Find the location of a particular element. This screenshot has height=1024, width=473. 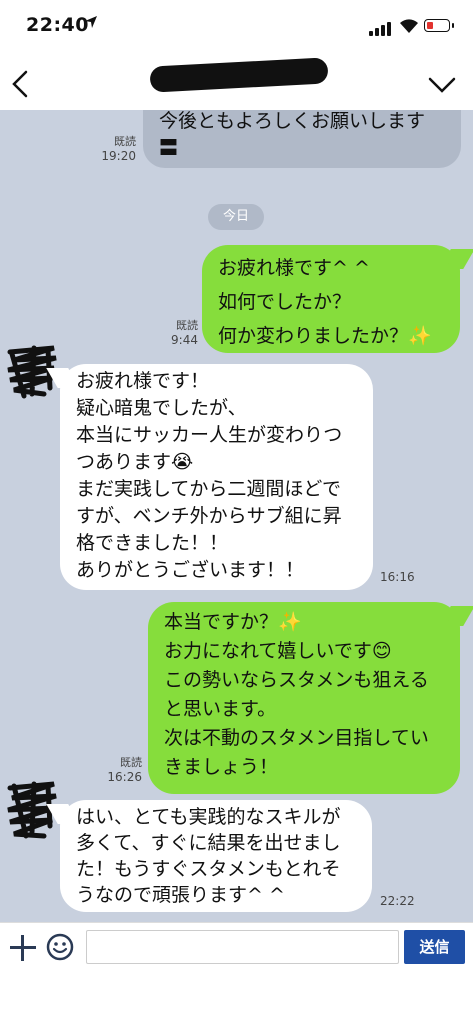

menu-toggle-button is located at coordinates (442, 85).